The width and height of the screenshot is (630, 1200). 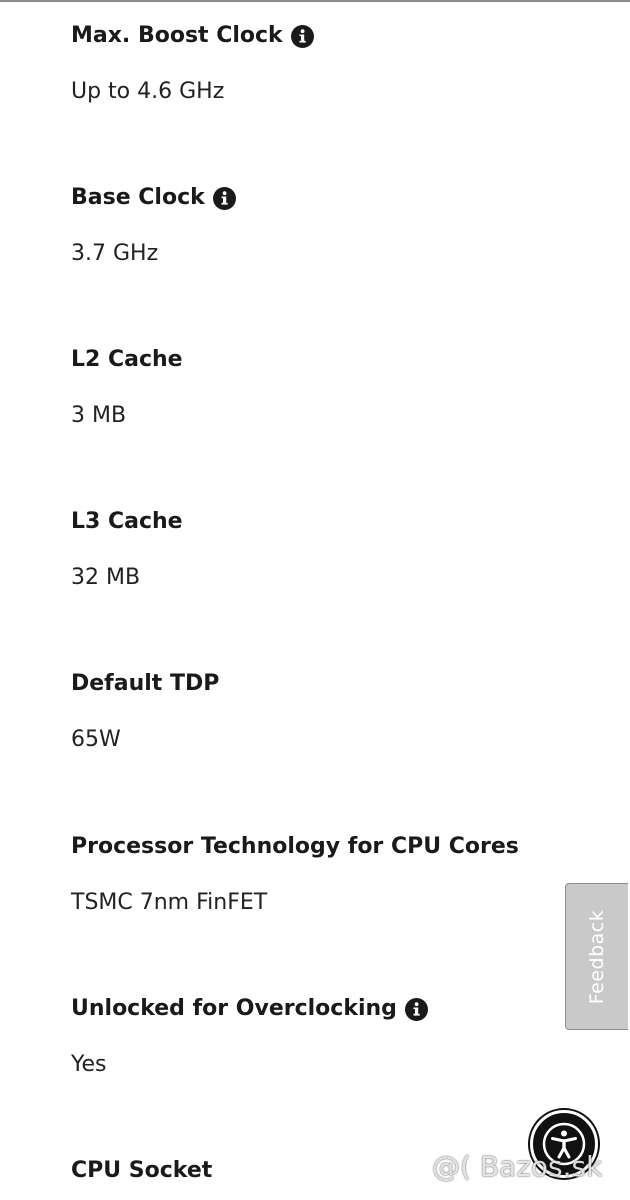 I want to click on spec-default-tdp: Default TDP 65W, so click(x=311, y=711).